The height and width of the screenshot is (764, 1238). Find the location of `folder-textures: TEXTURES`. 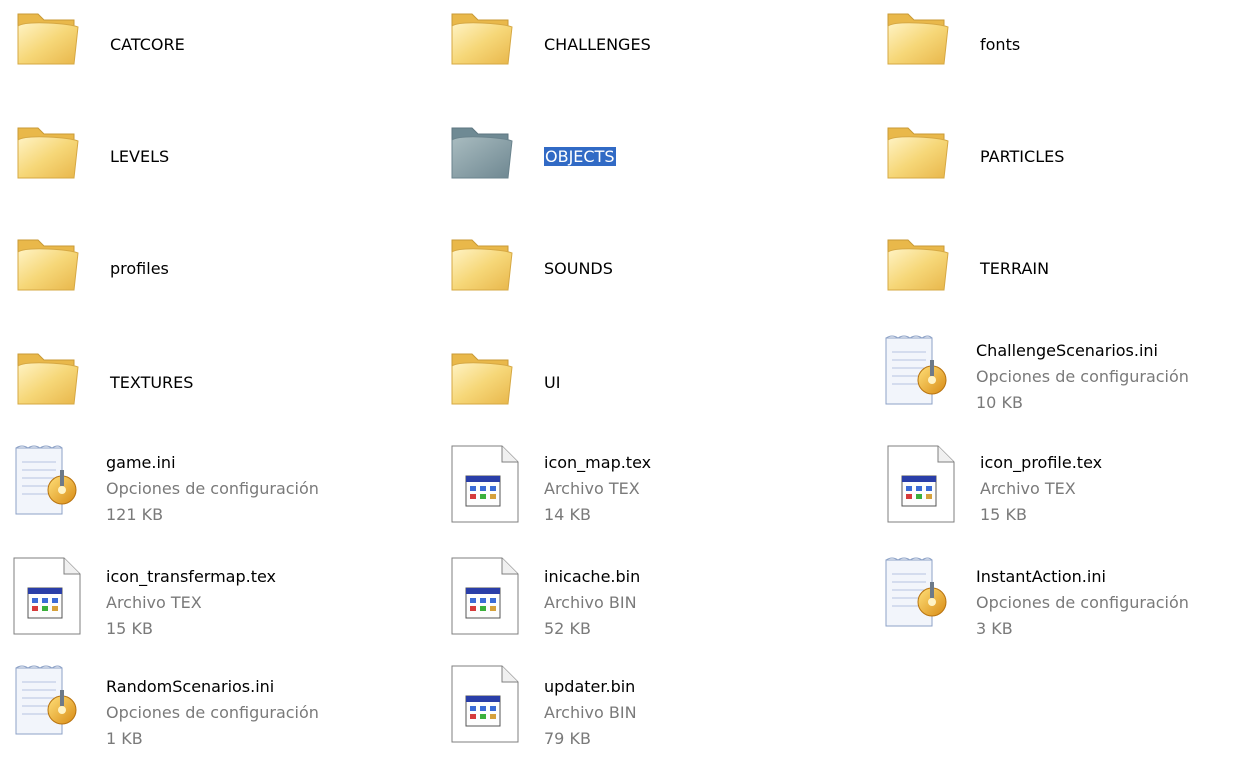

folder-textures: TEXTURES is located at coordinates (214, 394).